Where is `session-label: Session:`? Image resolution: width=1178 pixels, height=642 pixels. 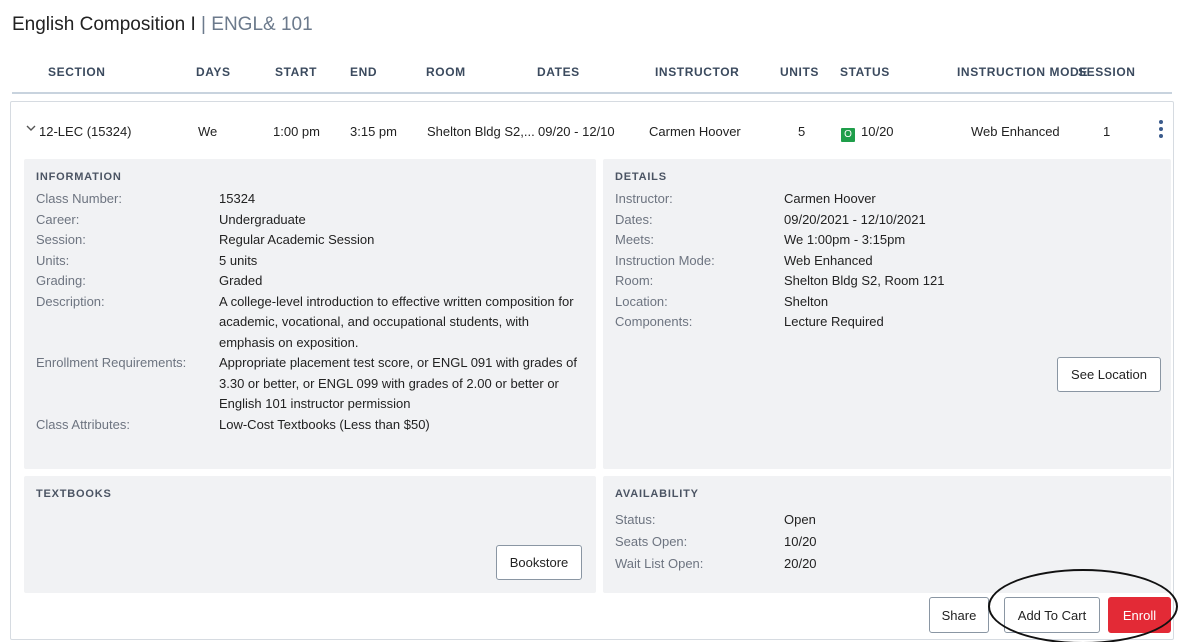 session-label: Session: is located at coordinates (61, 239).